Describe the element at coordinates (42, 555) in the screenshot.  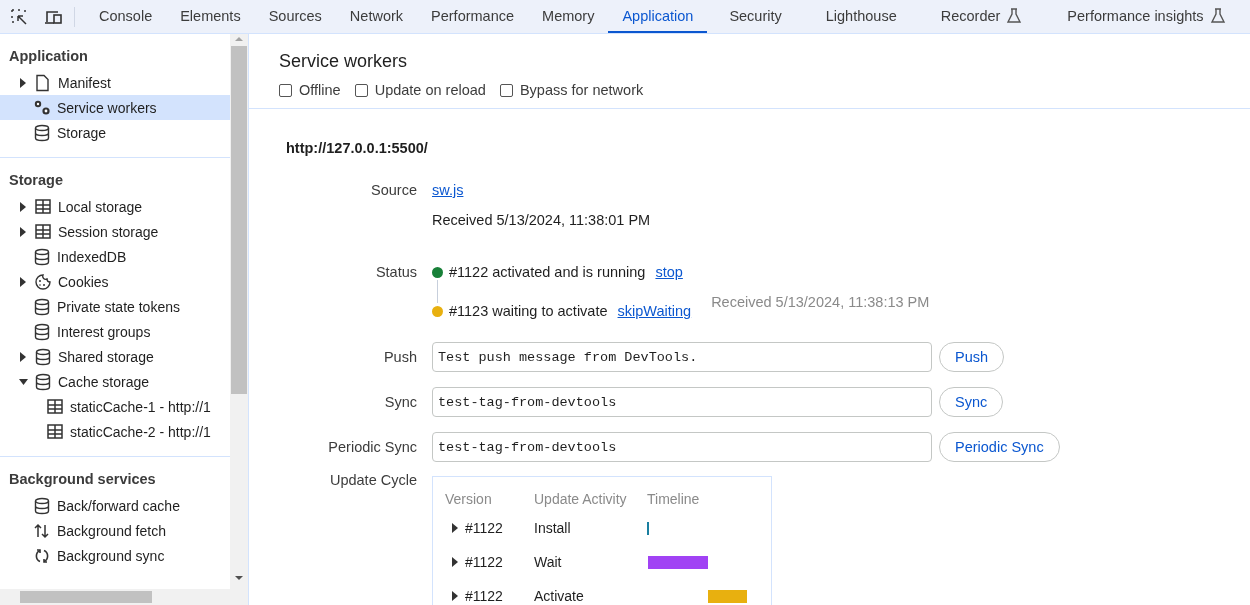
I see `sync-icon` at that location.